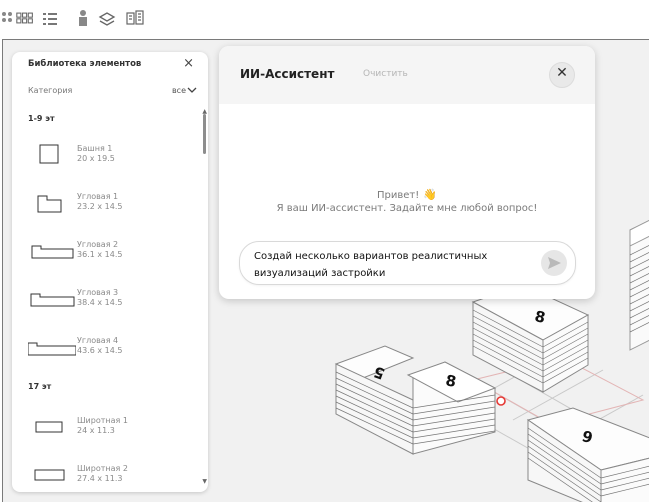 This screenshot has width=649, height=502. What do you see at coordinates (102, 420) in the screenshot?
I see `item-name: Широтная 1` at bounding box center [102, 420].